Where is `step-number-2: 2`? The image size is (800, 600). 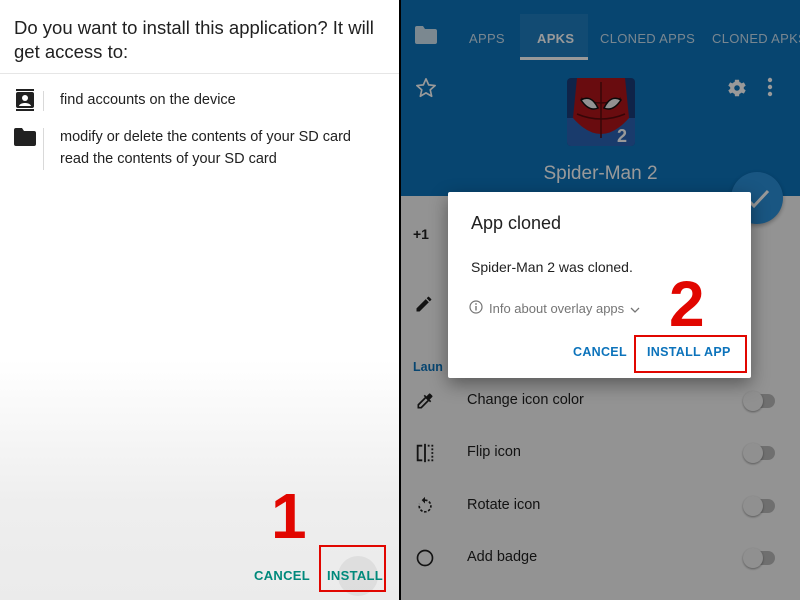
step-number-2: 2 is located at coordinates (687, 304).